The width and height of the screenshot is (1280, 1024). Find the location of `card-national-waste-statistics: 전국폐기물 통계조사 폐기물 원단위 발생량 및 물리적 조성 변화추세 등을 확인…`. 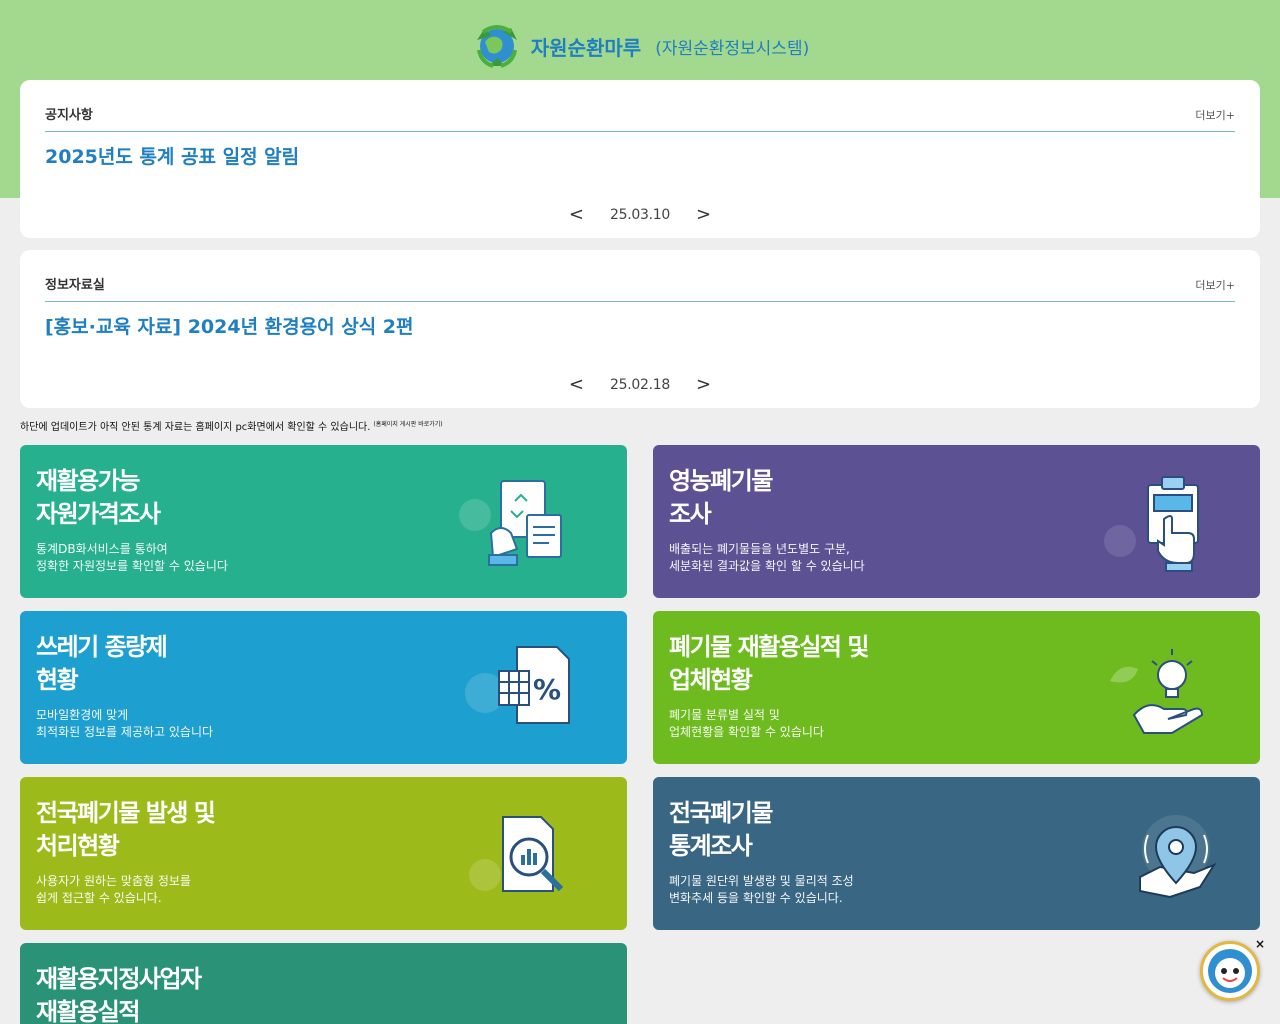

card-national-waste-statistics: 전국폐기물 통계조사 폐기물 원단위 발생량 및 물리적 조성 변화추세 등을 확인… is located at coordinates (956, 853).